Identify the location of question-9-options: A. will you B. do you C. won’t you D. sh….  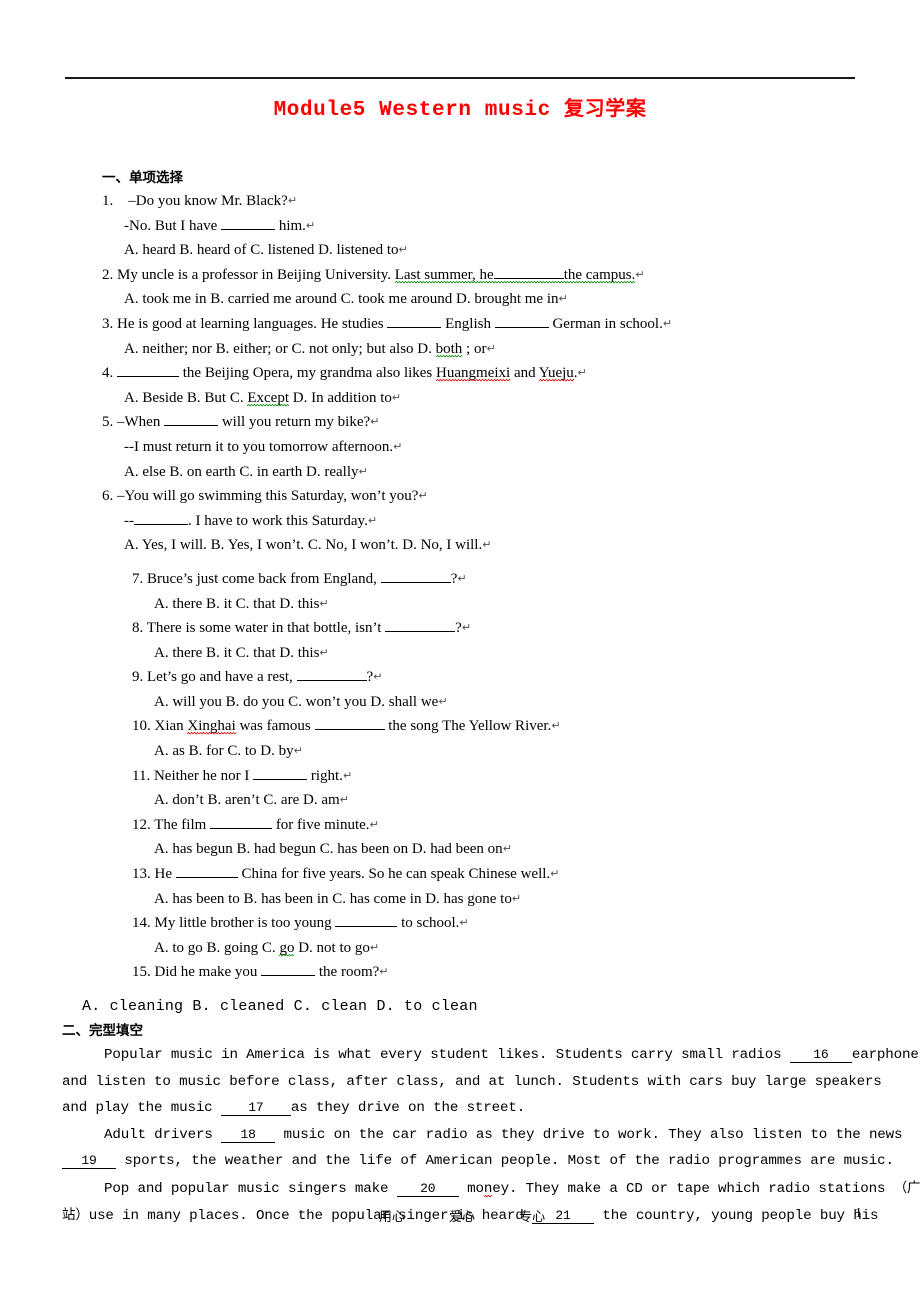
(497, 702).